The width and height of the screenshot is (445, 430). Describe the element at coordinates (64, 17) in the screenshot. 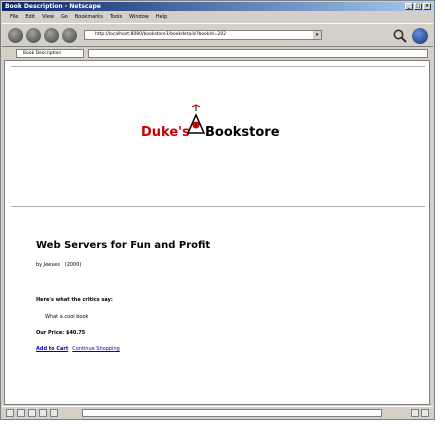

I see `menu-go: Go` at that location.